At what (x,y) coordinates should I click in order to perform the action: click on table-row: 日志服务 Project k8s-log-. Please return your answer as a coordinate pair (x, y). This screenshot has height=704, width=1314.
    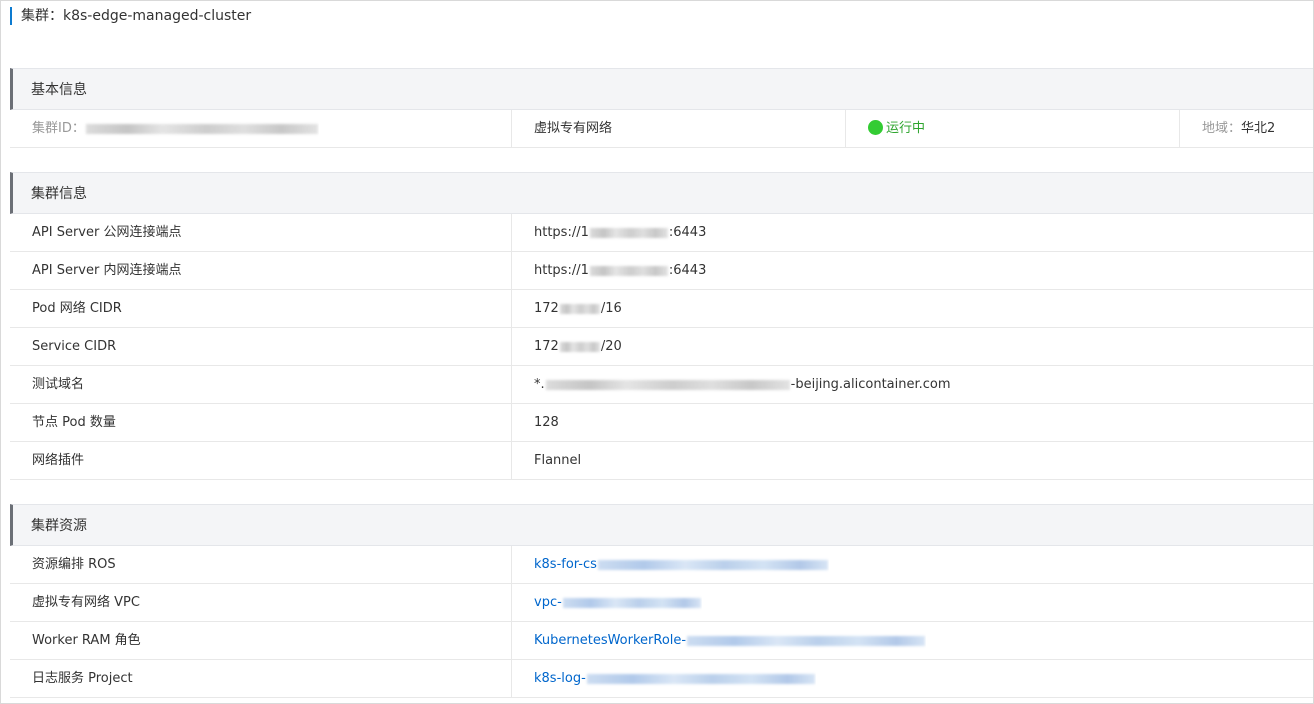
    Looking at the image, I should click on (661, 679).